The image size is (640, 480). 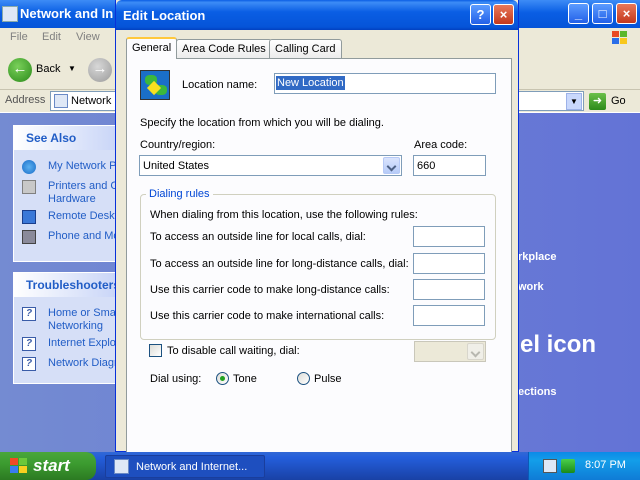 I want to click on menu-edit: Edit, so click(x=51, y=37).